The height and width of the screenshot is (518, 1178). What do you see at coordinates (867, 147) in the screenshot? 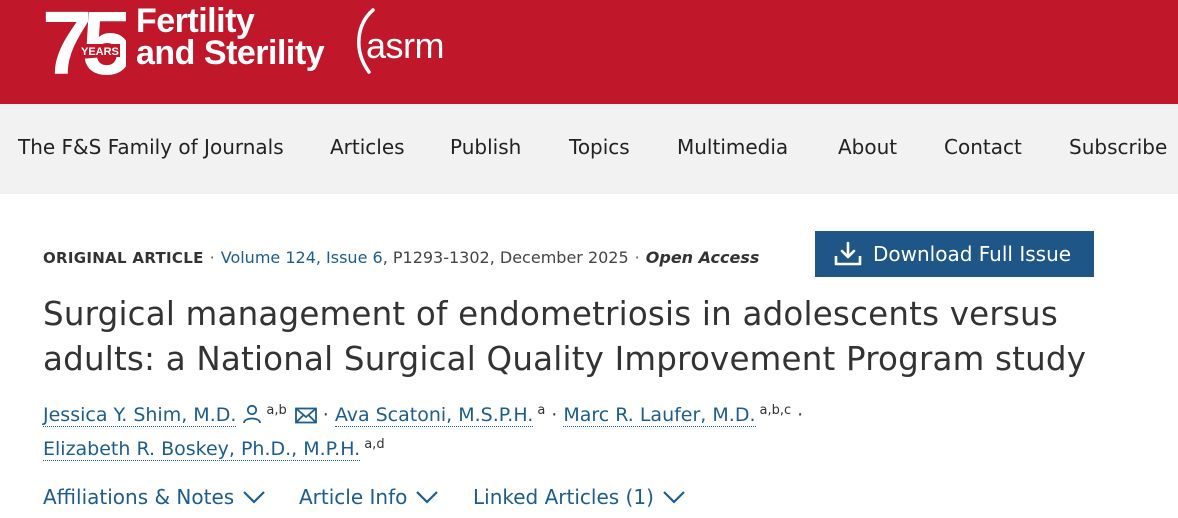
I see `nav-about: About` at bounding box center [867, 147].